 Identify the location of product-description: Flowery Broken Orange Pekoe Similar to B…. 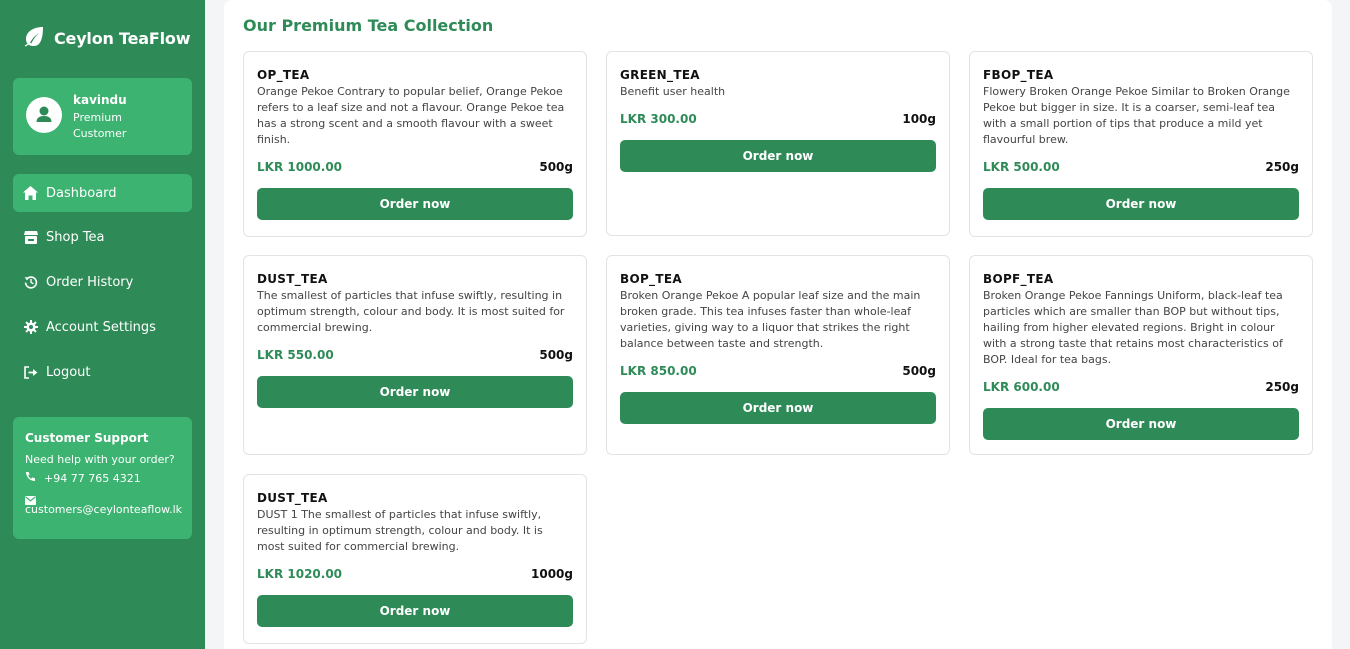
(1136, 115).